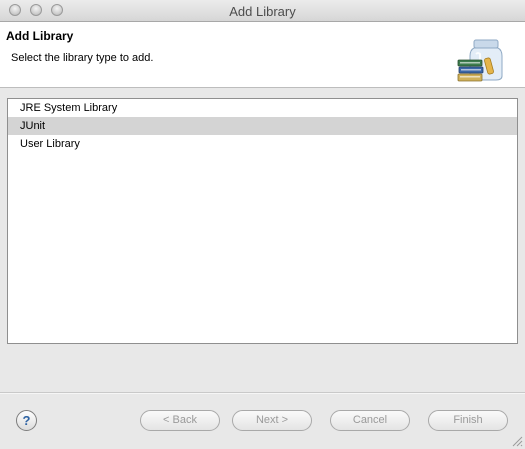 This screenshot has height=449, width=525. I want to click on list-item: JRE System Library, so click(262, 108).